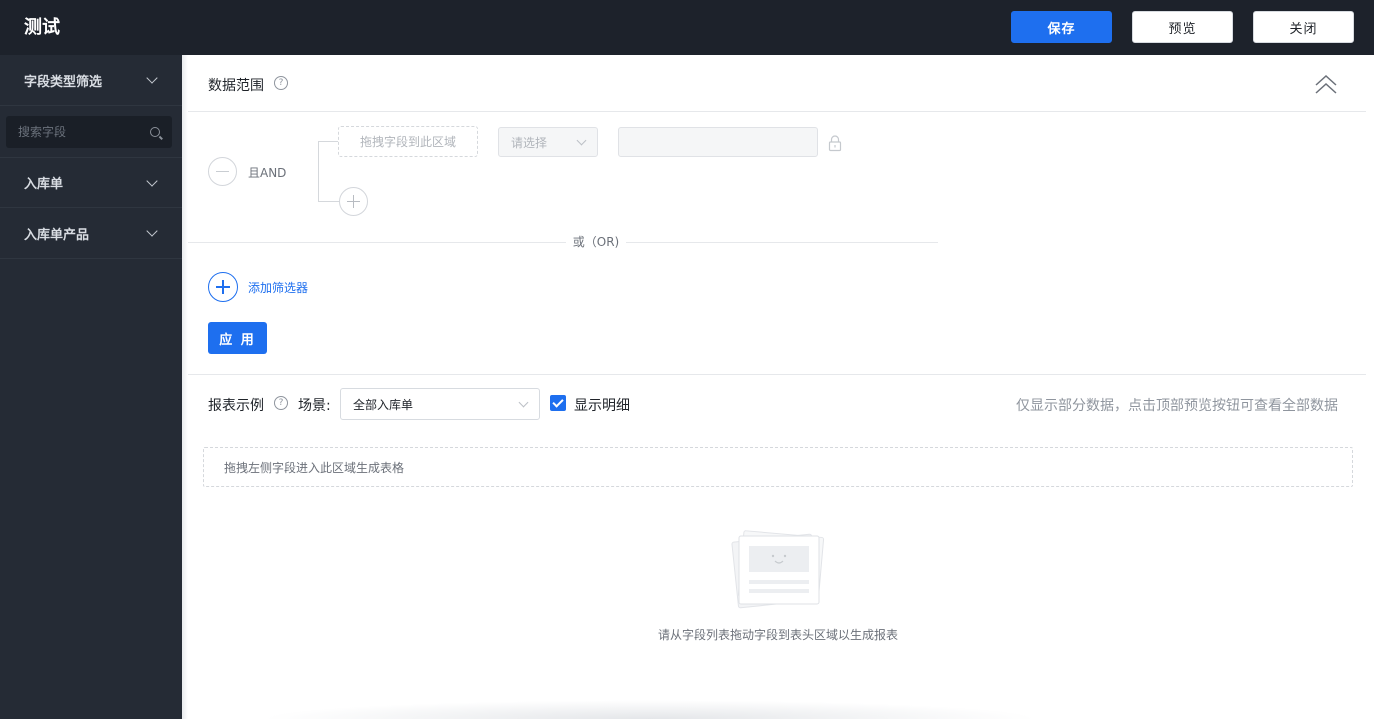  I want to click on page-title: 测试, so click(42, 27).